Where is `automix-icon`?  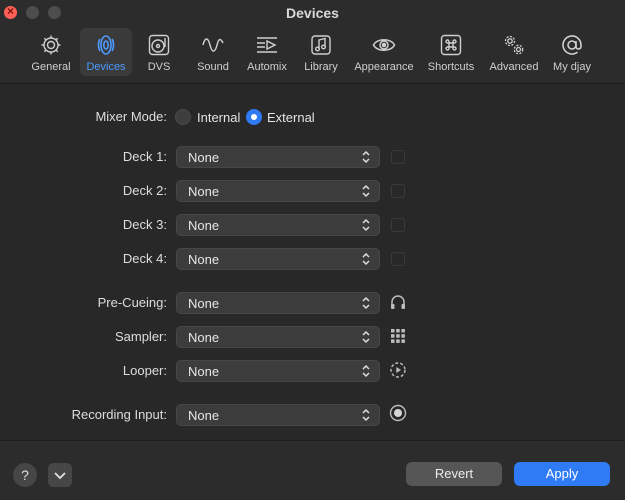
automix-icon is located at coordinates (267, 46).